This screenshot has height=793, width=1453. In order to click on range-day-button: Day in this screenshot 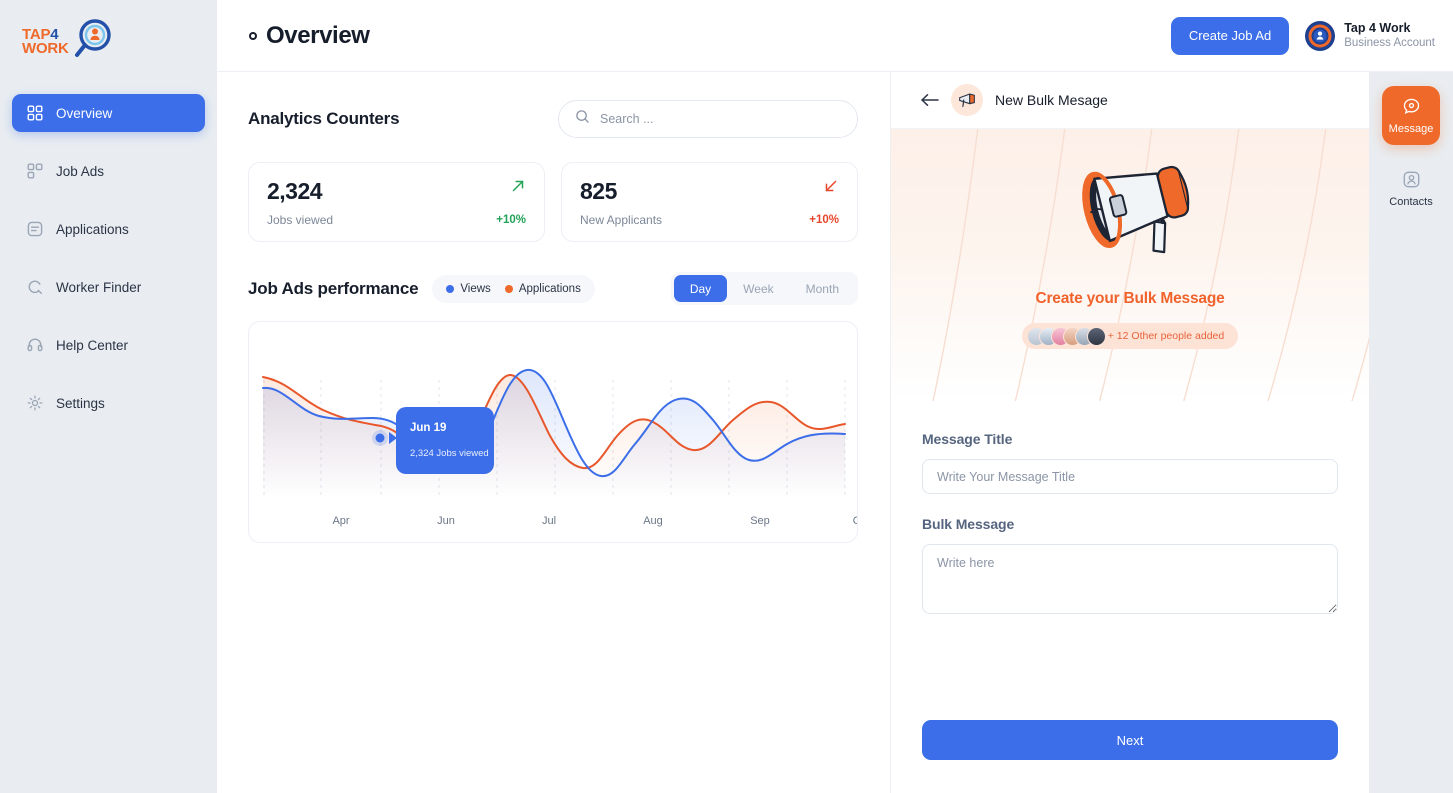, I will do `click(700, 288)`.